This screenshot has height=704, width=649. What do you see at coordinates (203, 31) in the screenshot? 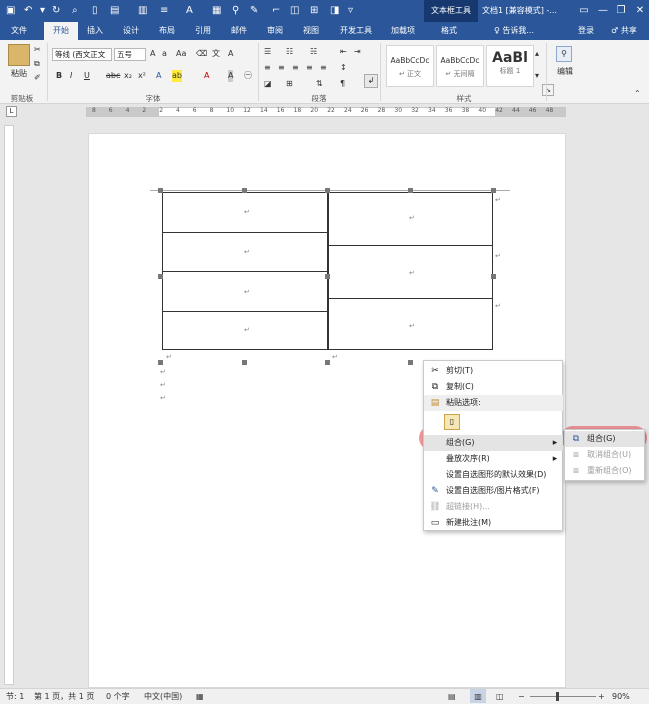
I see `tab-references: 引用` at bounding box center [203, 31].